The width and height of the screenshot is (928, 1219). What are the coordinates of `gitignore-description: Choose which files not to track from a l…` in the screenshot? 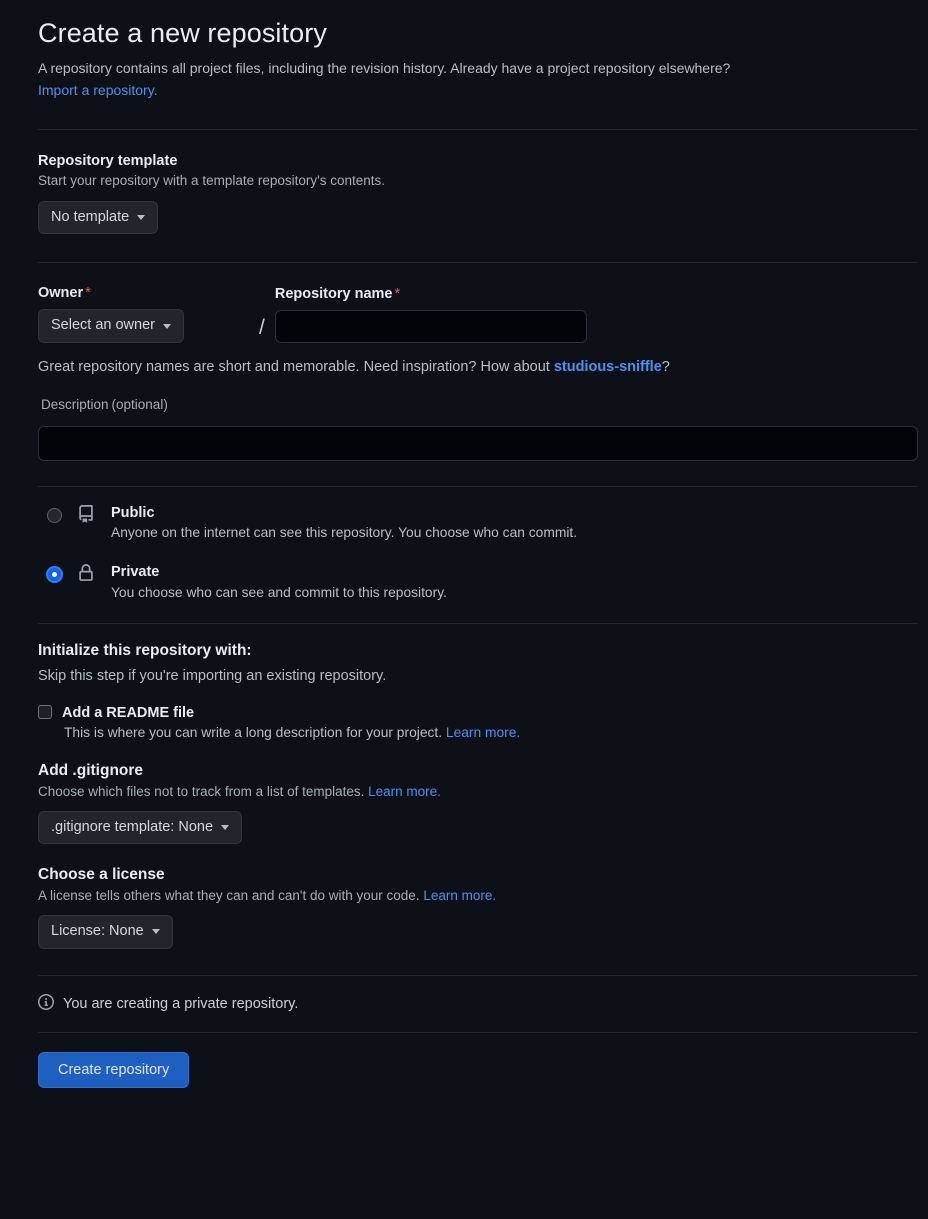 It's located at (483, 791).